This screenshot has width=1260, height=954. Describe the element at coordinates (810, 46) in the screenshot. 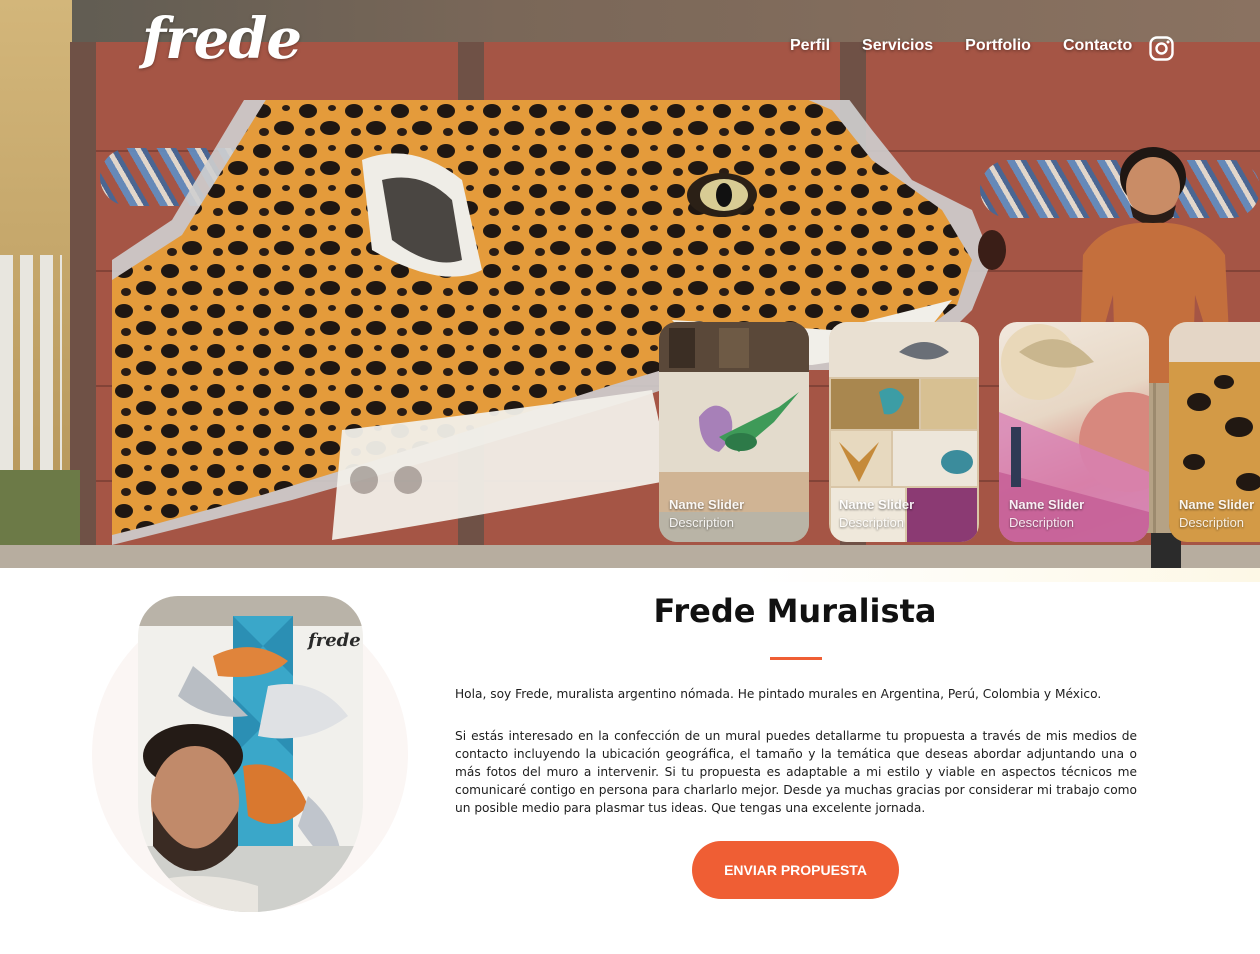

I see `nav-perfil: Perfil` at that location.